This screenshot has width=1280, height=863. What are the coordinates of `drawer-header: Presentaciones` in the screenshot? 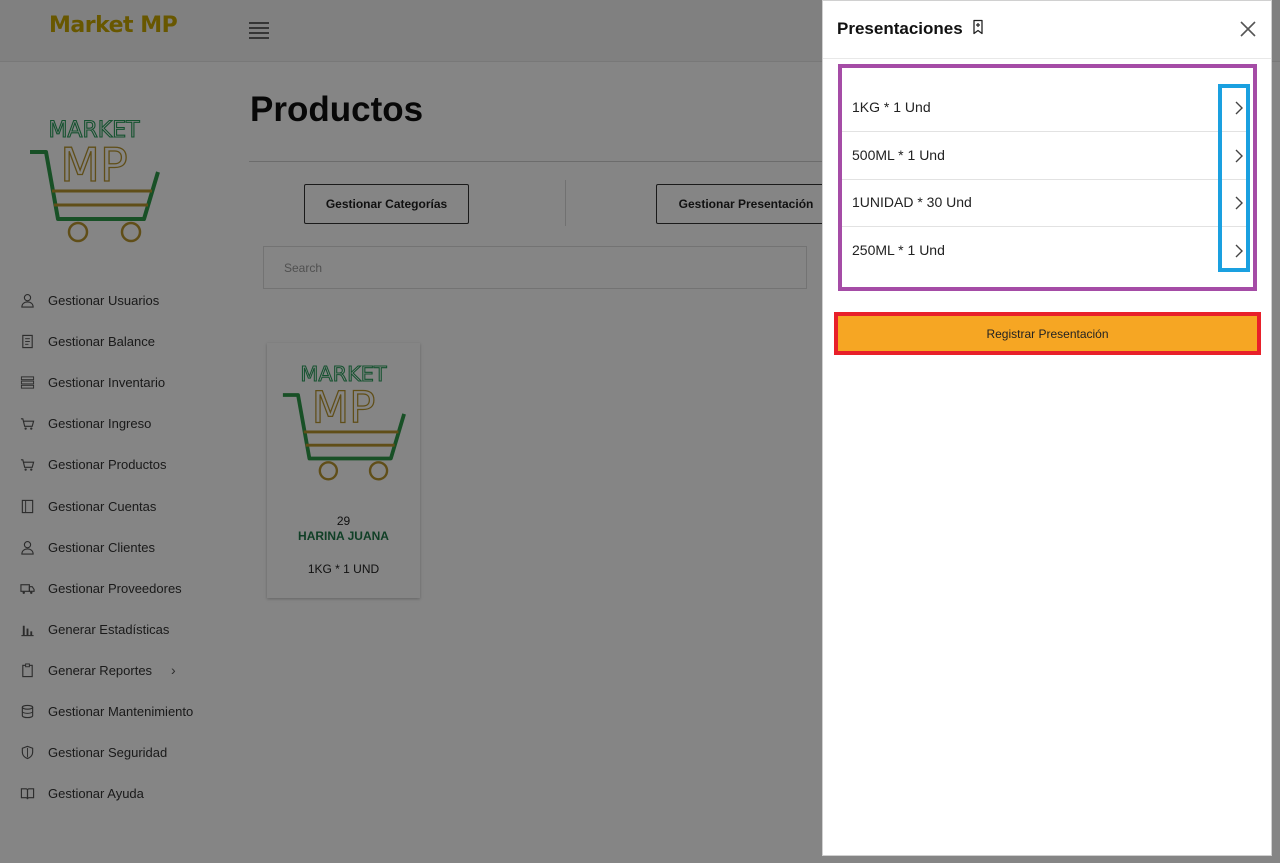 It's located at (1047, 30).